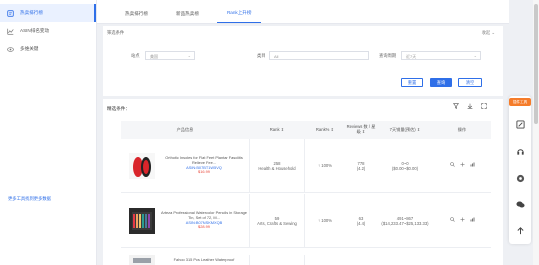 The width and height of the screenshot is (539, 265). I want to click on sales-cell: 0~0 ($0.00~$0.00), so click(405, 166).